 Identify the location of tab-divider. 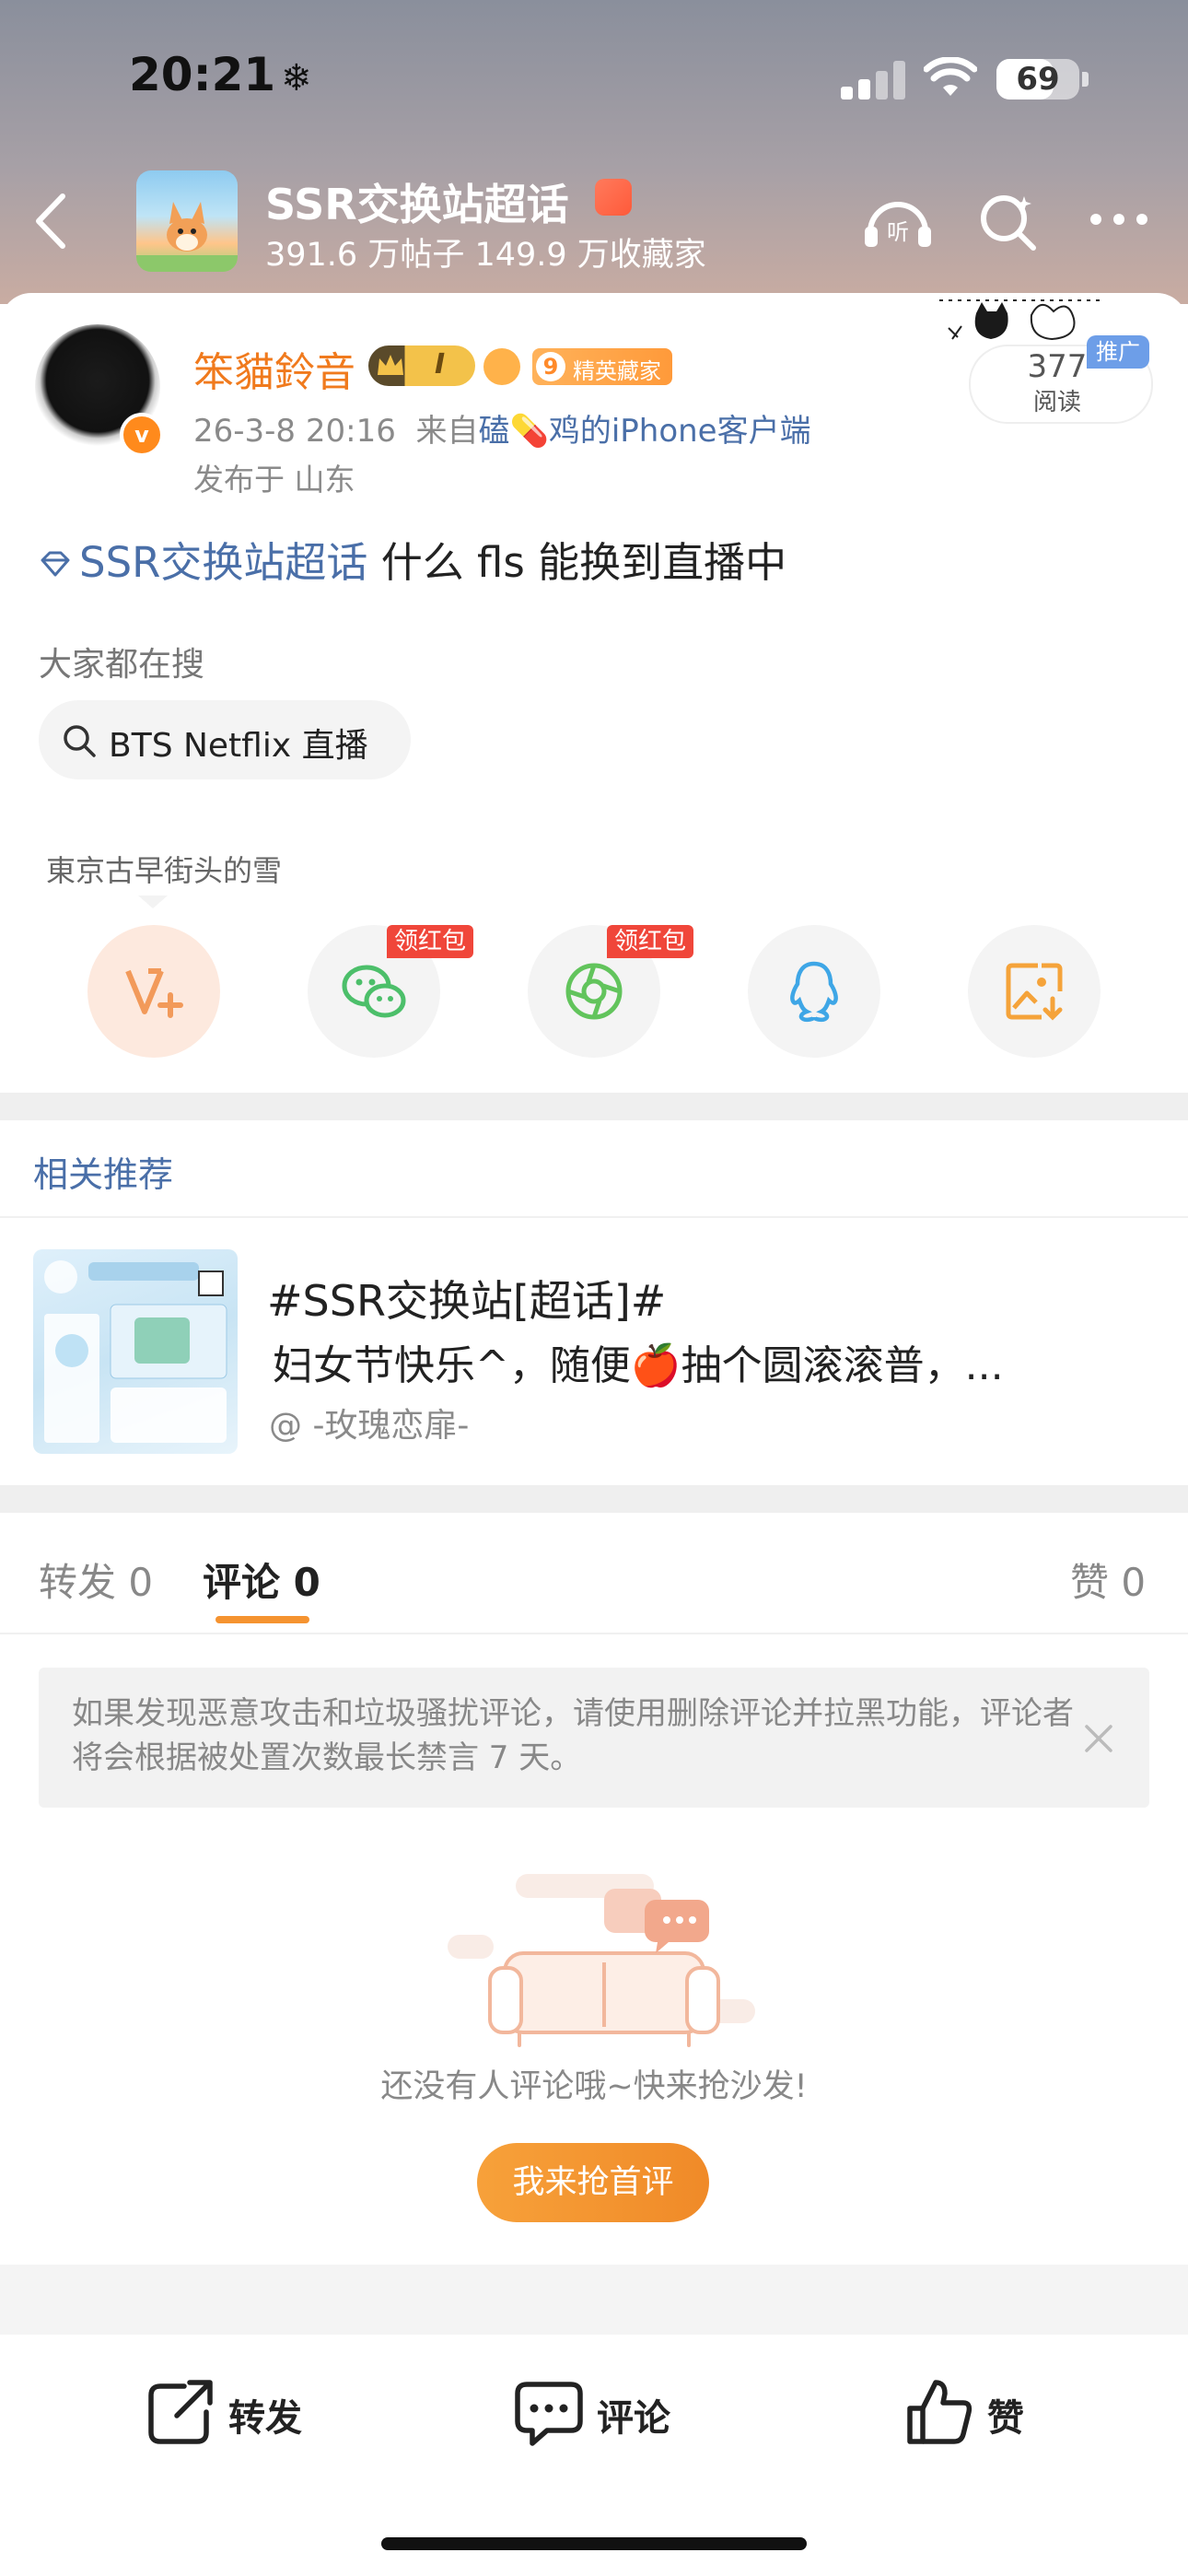
(594, 1633).